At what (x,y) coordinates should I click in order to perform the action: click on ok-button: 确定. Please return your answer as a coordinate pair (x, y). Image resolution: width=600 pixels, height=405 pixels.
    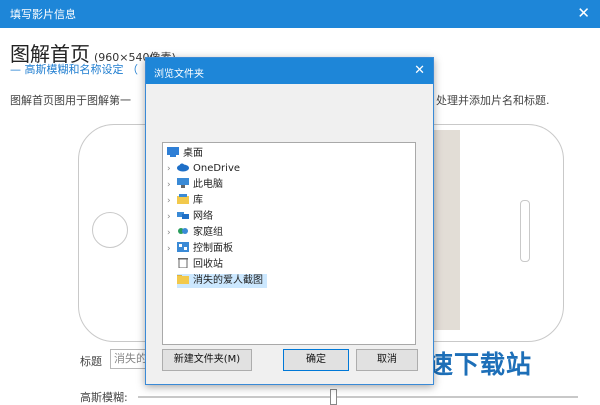
    Looking at the image, I should click on (316, 360).